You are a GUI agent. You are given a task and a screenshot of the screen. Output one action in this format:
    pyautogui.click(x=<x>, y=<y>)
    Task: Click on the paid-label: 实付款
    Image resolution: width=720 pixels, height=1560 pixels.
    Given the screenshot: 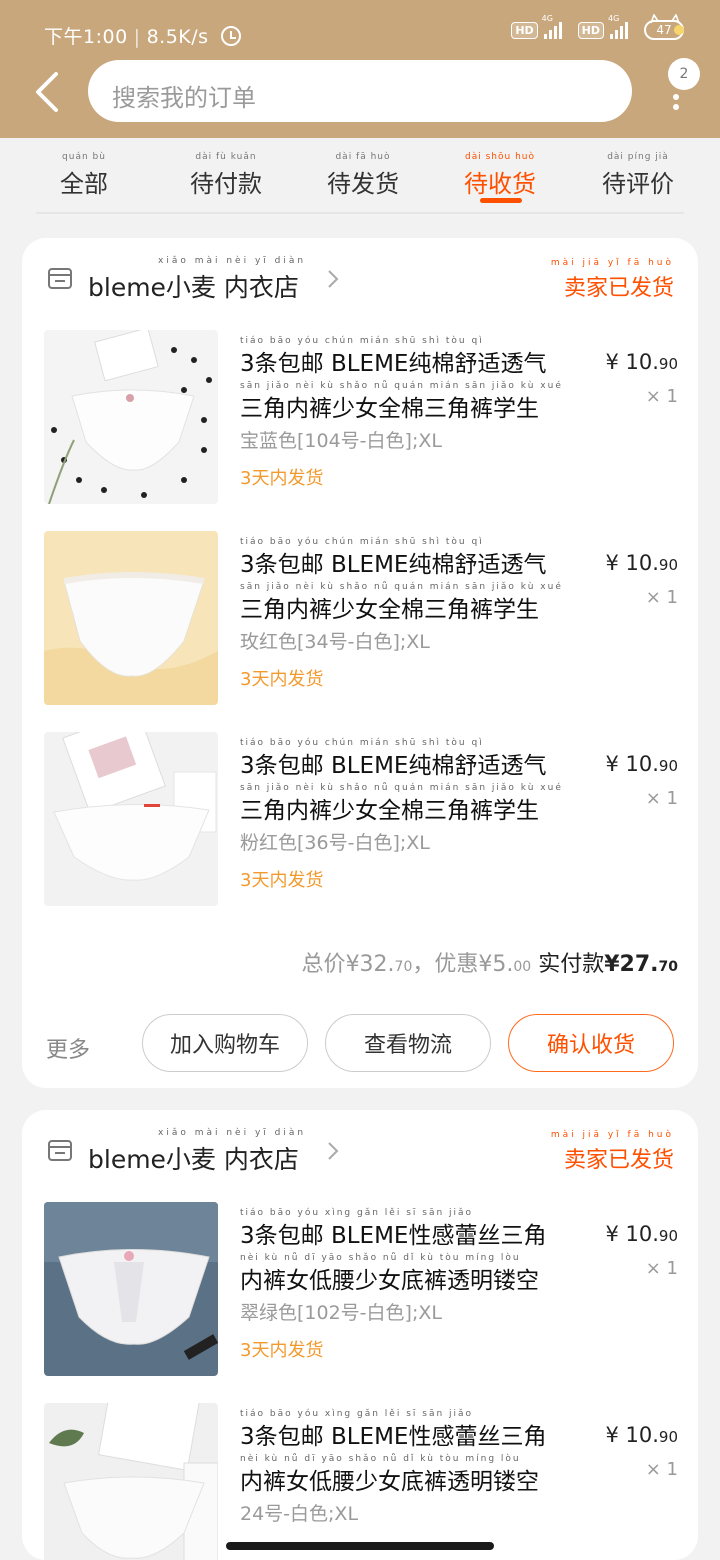 What is the action you would take?
    pyautogui.click(x=571, y=964)
    